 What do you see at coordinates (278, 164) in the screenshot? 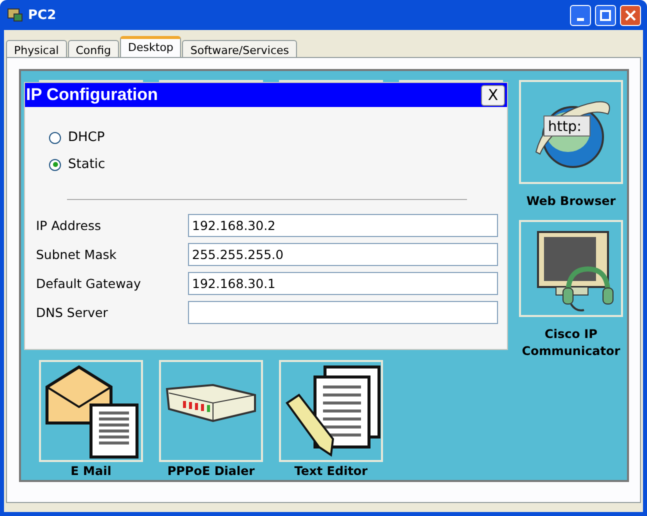
I see `radio-option: Static` at bounding box center [278, 164].